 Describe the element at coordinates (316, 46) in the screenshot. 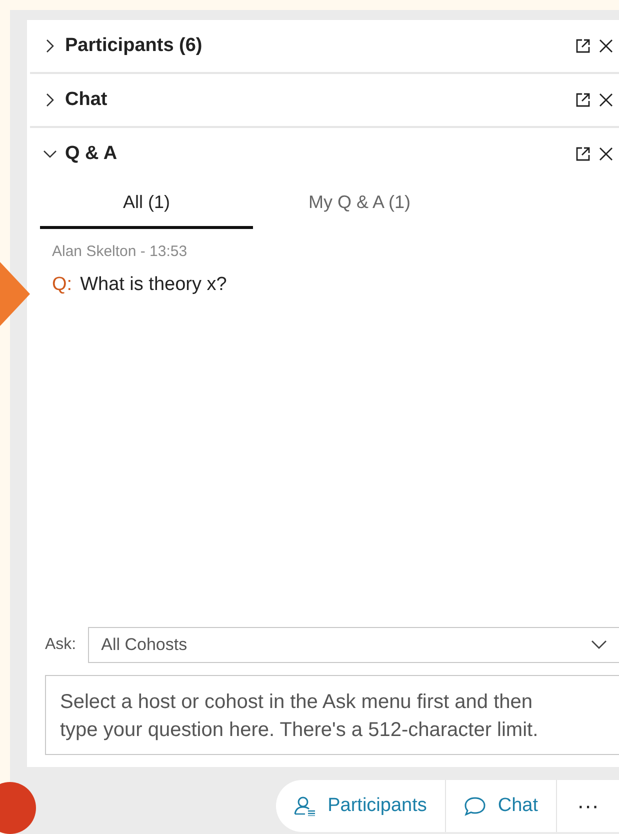

I see `panel-title: Participants (6)` at that location.